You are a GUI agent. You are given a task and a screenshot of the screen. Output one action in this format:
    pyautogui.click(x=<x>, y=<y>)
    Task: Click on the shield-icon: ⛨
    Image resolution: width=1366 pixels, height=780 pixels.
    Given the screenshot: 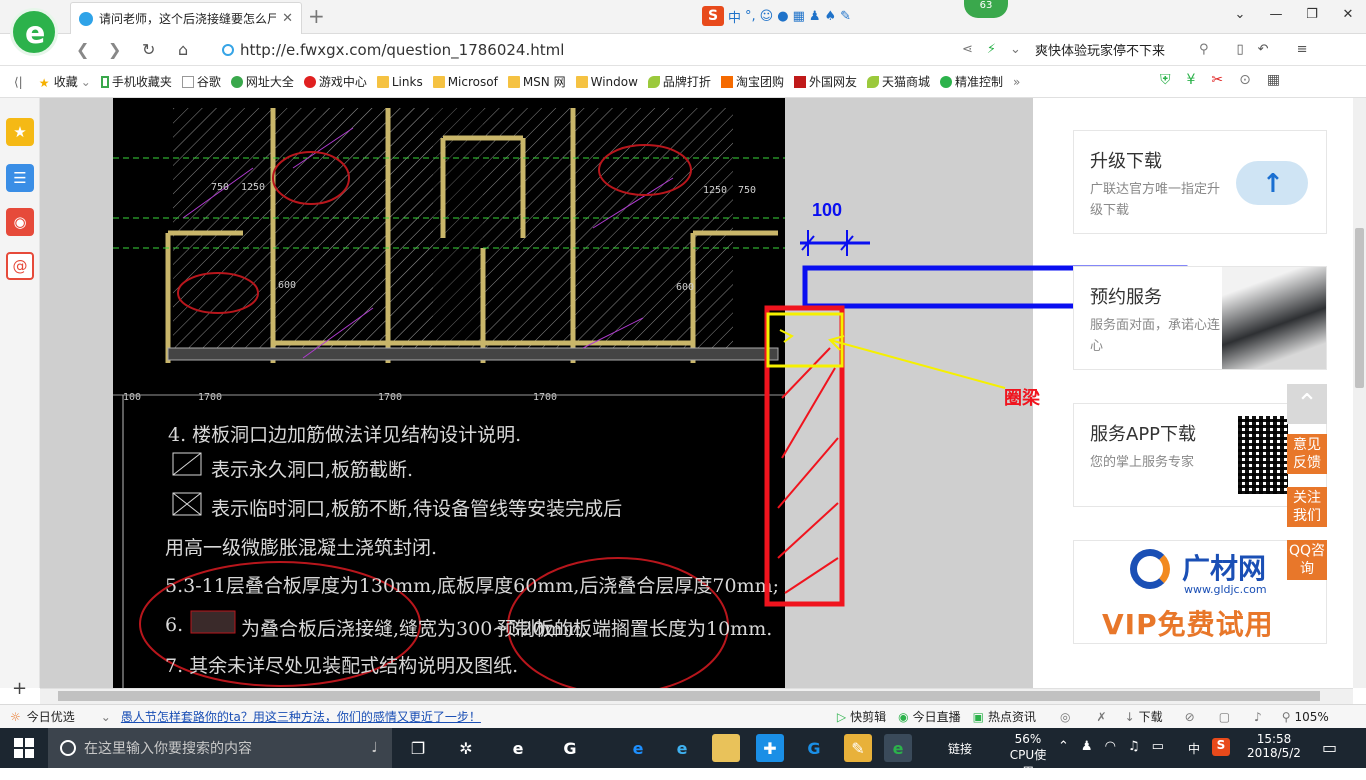 What is the action you would take?
    pyautogui.click(x=1165, y=80)
    